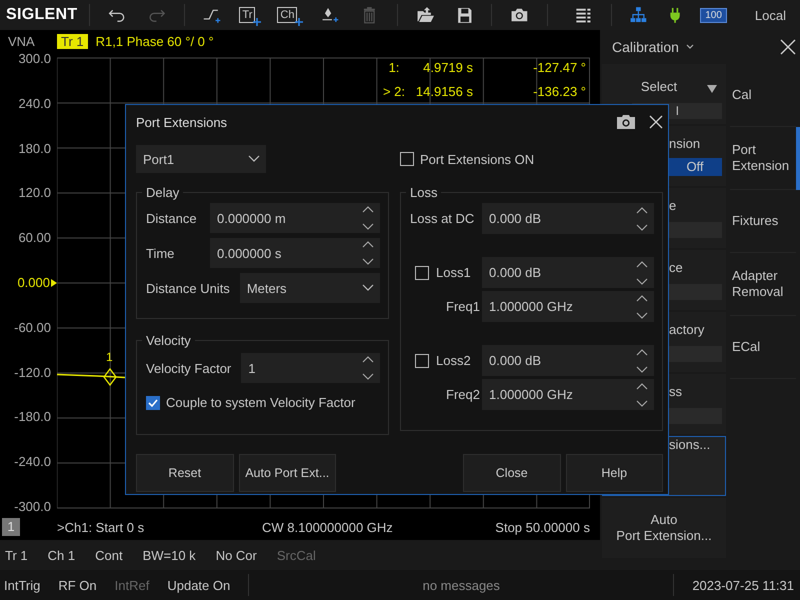 The height and width of the screenshot is (600, 800). Describe the element at coordinates (310, 368) in the screenshot. I see `spin-field: 1` at that location.